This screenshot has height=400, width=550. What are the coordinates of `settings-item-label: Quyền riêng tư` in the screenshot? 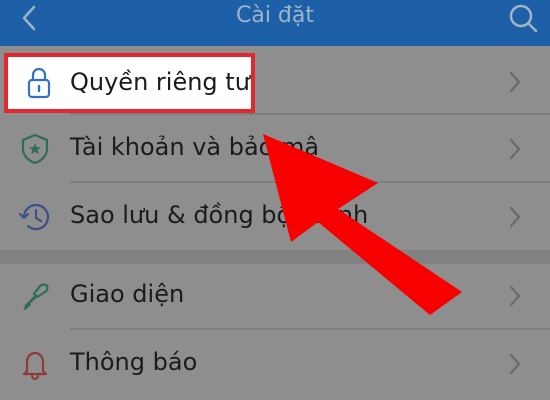 It's located at (160, 82).